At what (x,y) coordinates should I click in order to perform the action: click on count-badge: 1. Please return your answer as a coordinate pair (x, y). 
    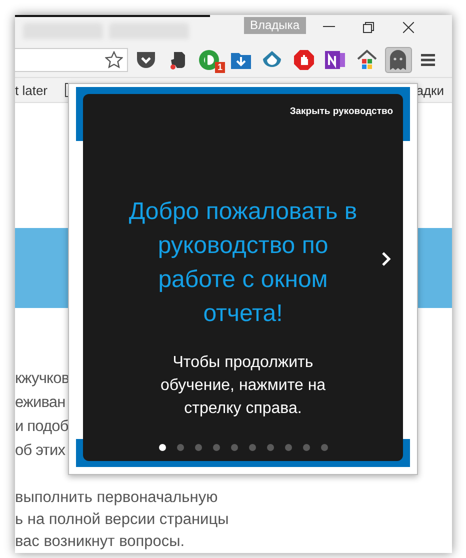
    Looking at the image, I should click on (219, 67).